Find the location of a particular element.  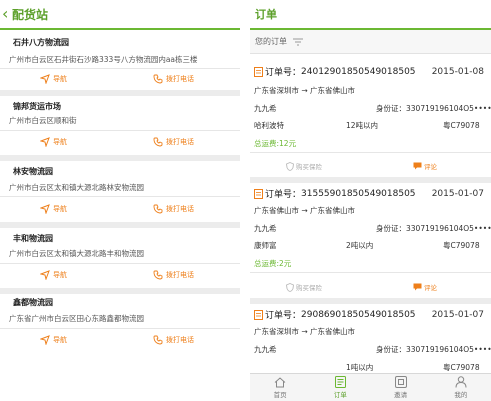

orders-list-icon is located at coordinates (340, 382).